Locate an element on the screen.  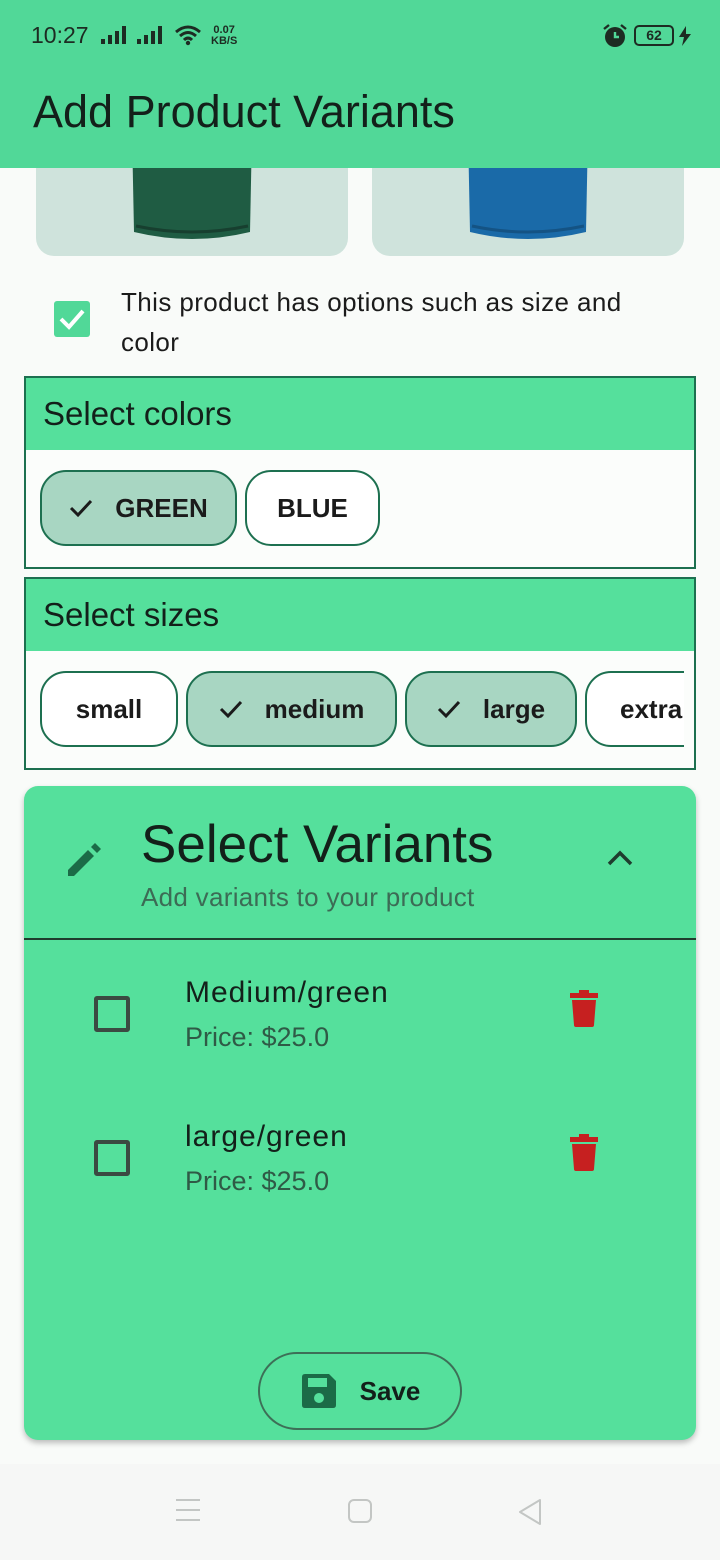
status-bar: 10:27 0.07 KB/S 62 is located at coordinates (360, 36).